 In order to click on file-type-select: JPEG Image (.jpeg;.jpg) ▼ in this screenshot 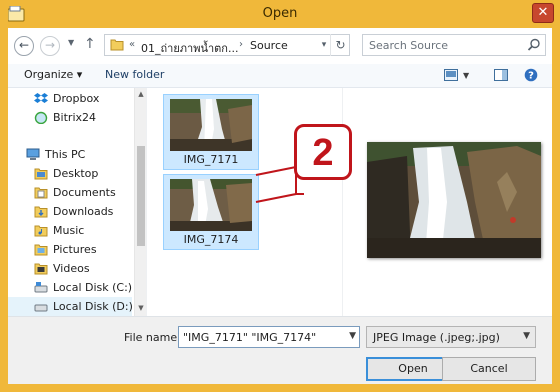, I will do `click(451, 337)`.